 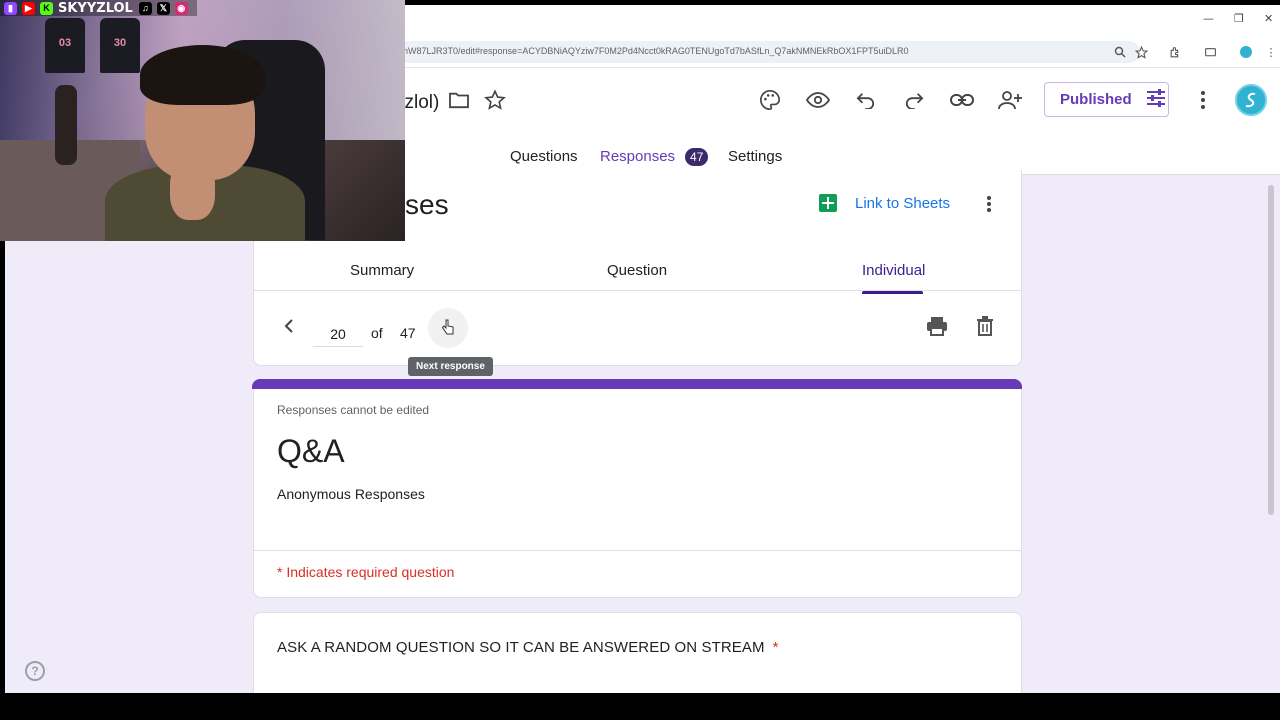 I want to click on jersey-left: 03, so click(x=65, y=45).